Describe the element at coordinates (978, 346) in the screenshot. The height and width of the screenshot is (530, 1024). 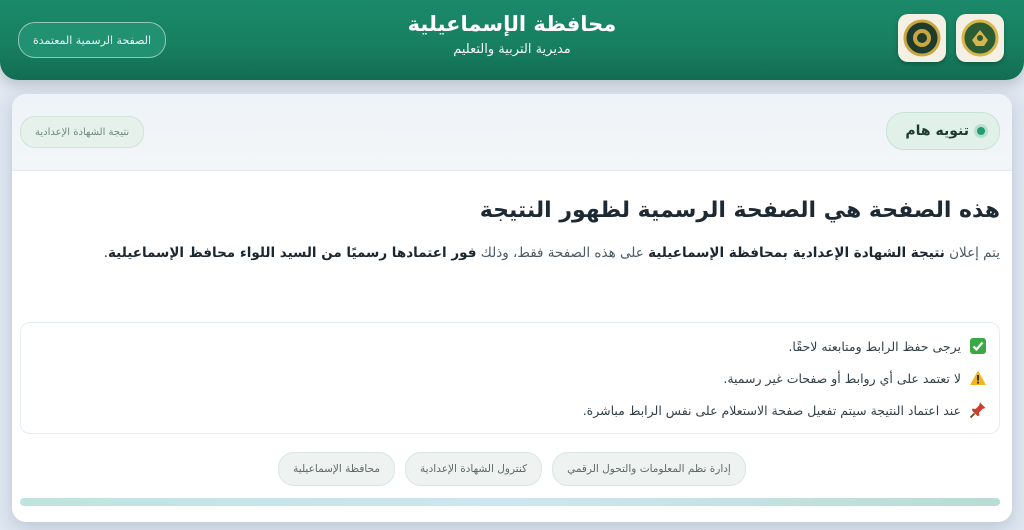
I see `check-icon` at that location.